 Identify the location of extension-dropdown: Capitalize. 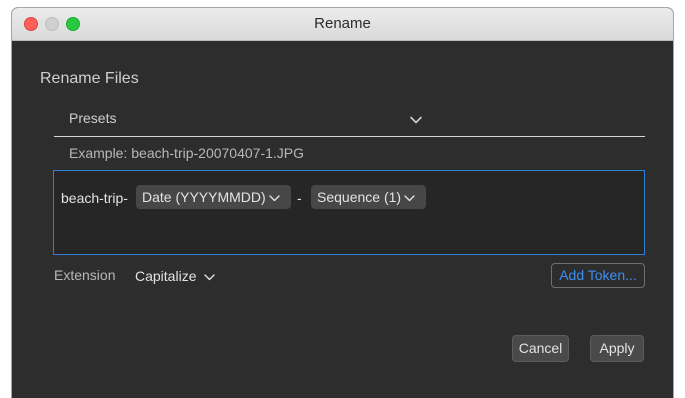
(175, 276).